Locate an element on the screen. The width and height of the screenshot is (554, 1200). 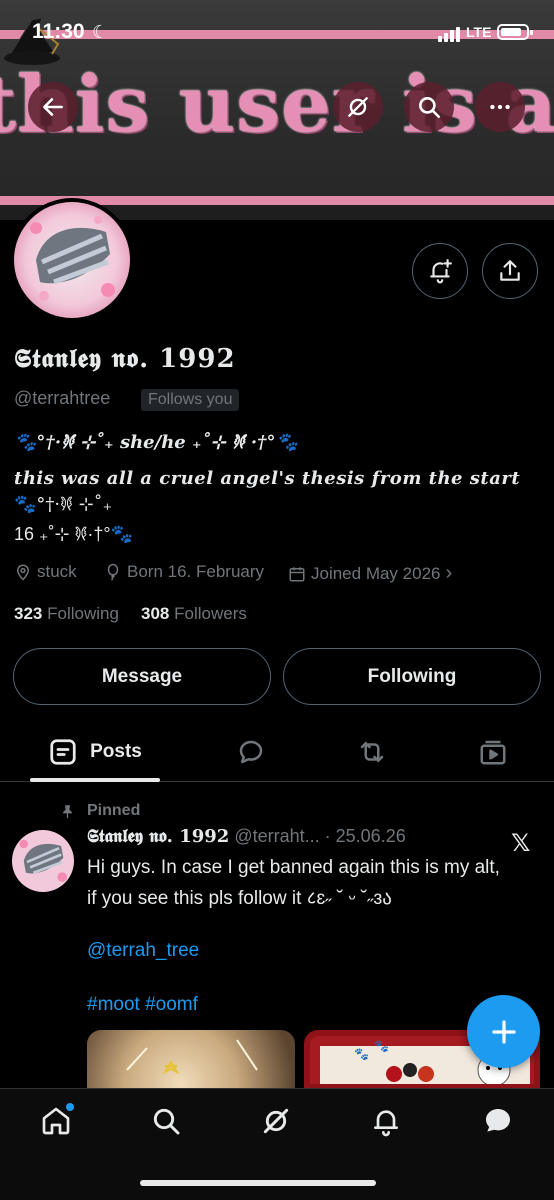
location-meta: stuck is located at coordinates (45, 572).